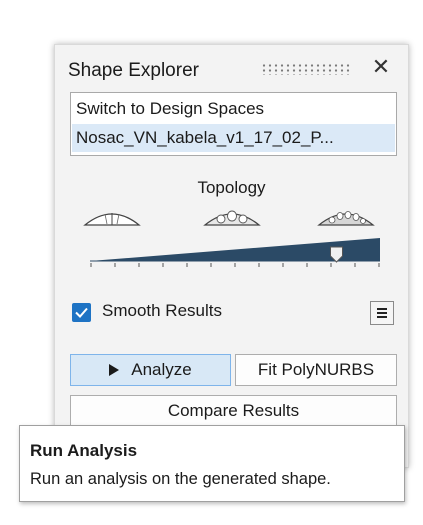 This screenshot has width=423, height=525. What do you see at coordinates (316, 370) in the screenshot?
I see `fit-polynurbs-button: Fit PolyNURBS` at bounding box center [316, 370].